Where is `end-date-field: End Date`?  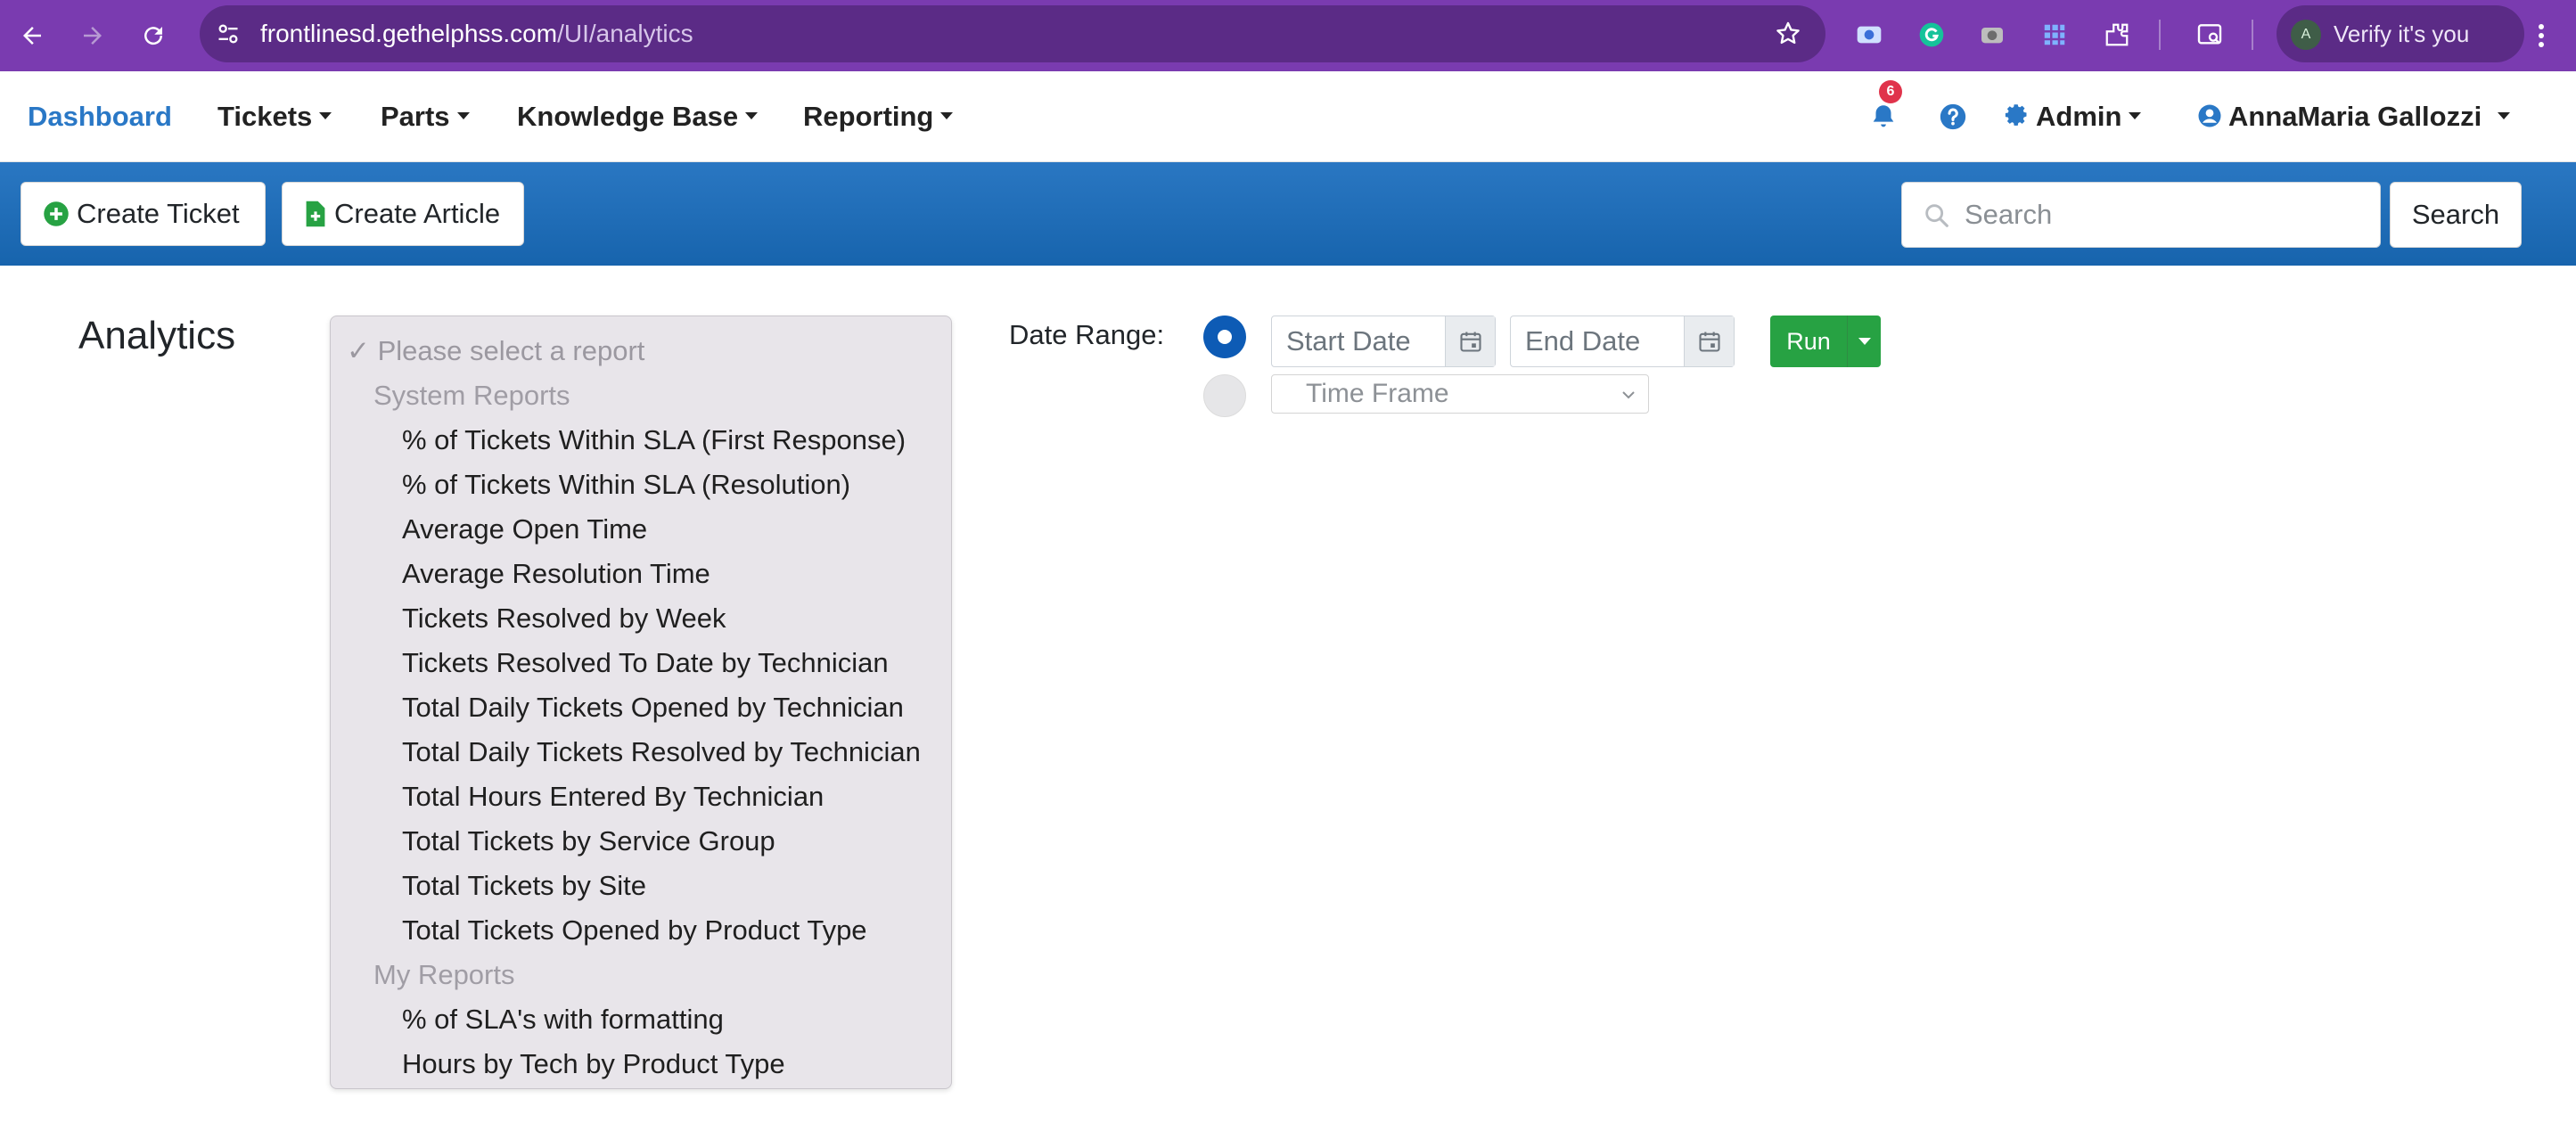
end-date-field: End Date is located at coordinates (1622, 342).